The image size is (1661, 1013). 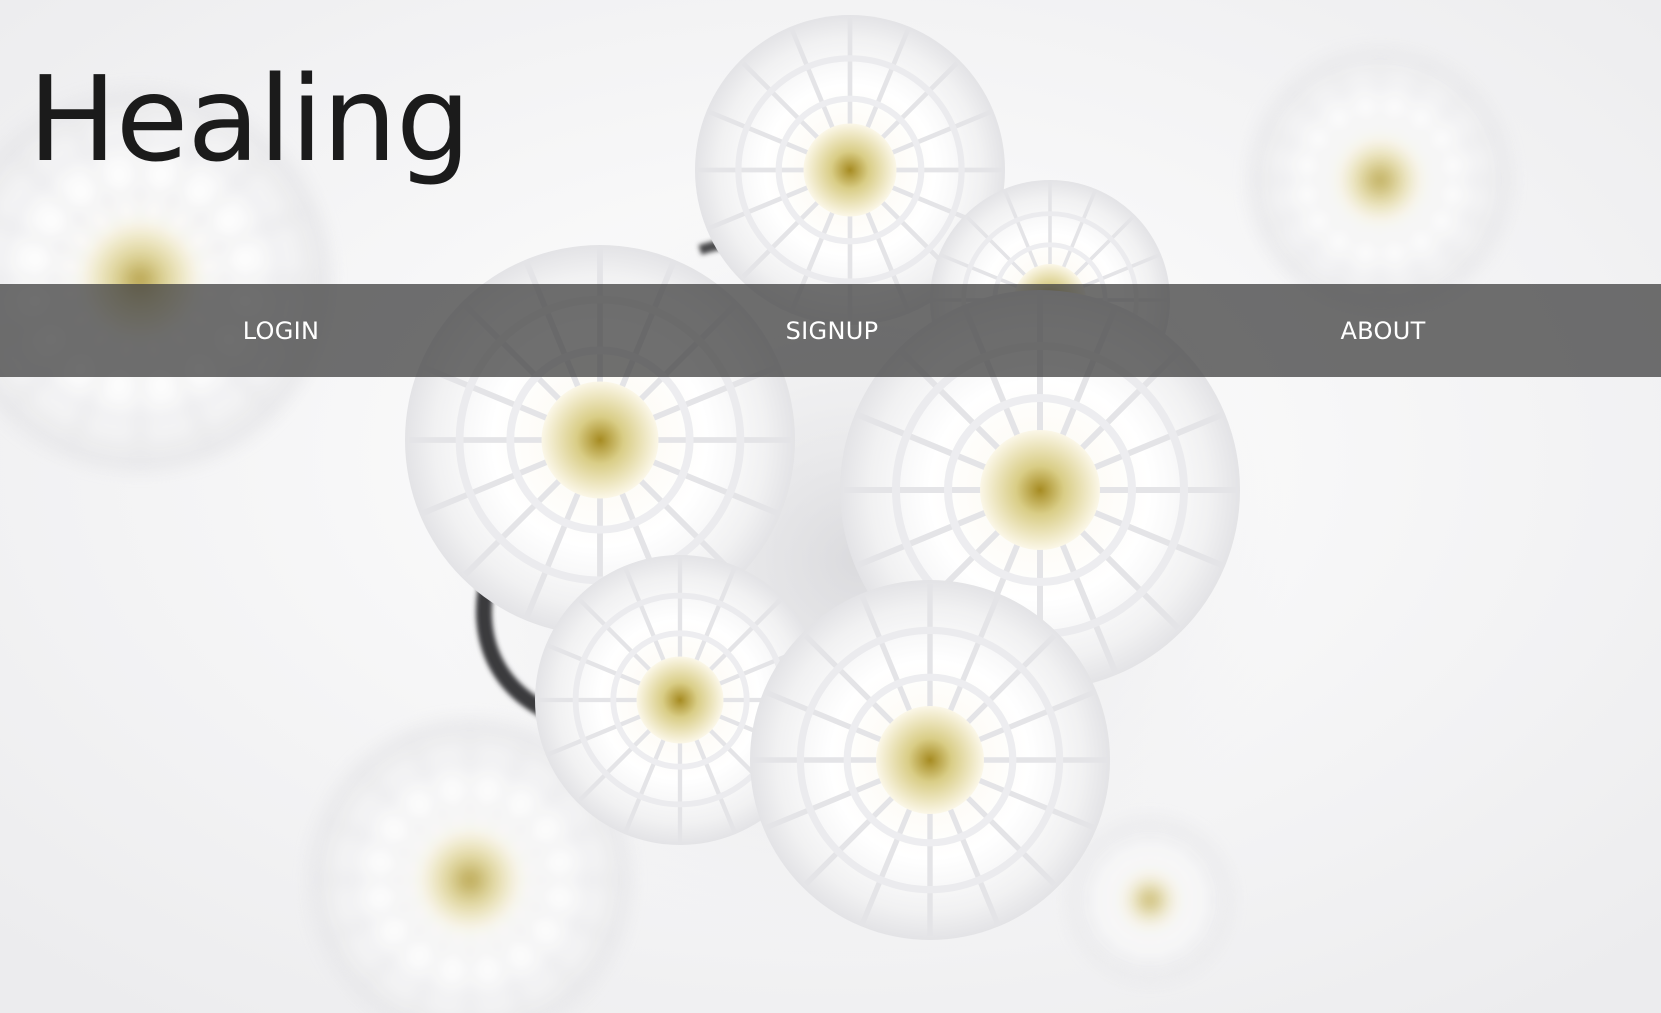 I want to click on nav-signup-link: SIGNUP, so click(x=832, y=330).